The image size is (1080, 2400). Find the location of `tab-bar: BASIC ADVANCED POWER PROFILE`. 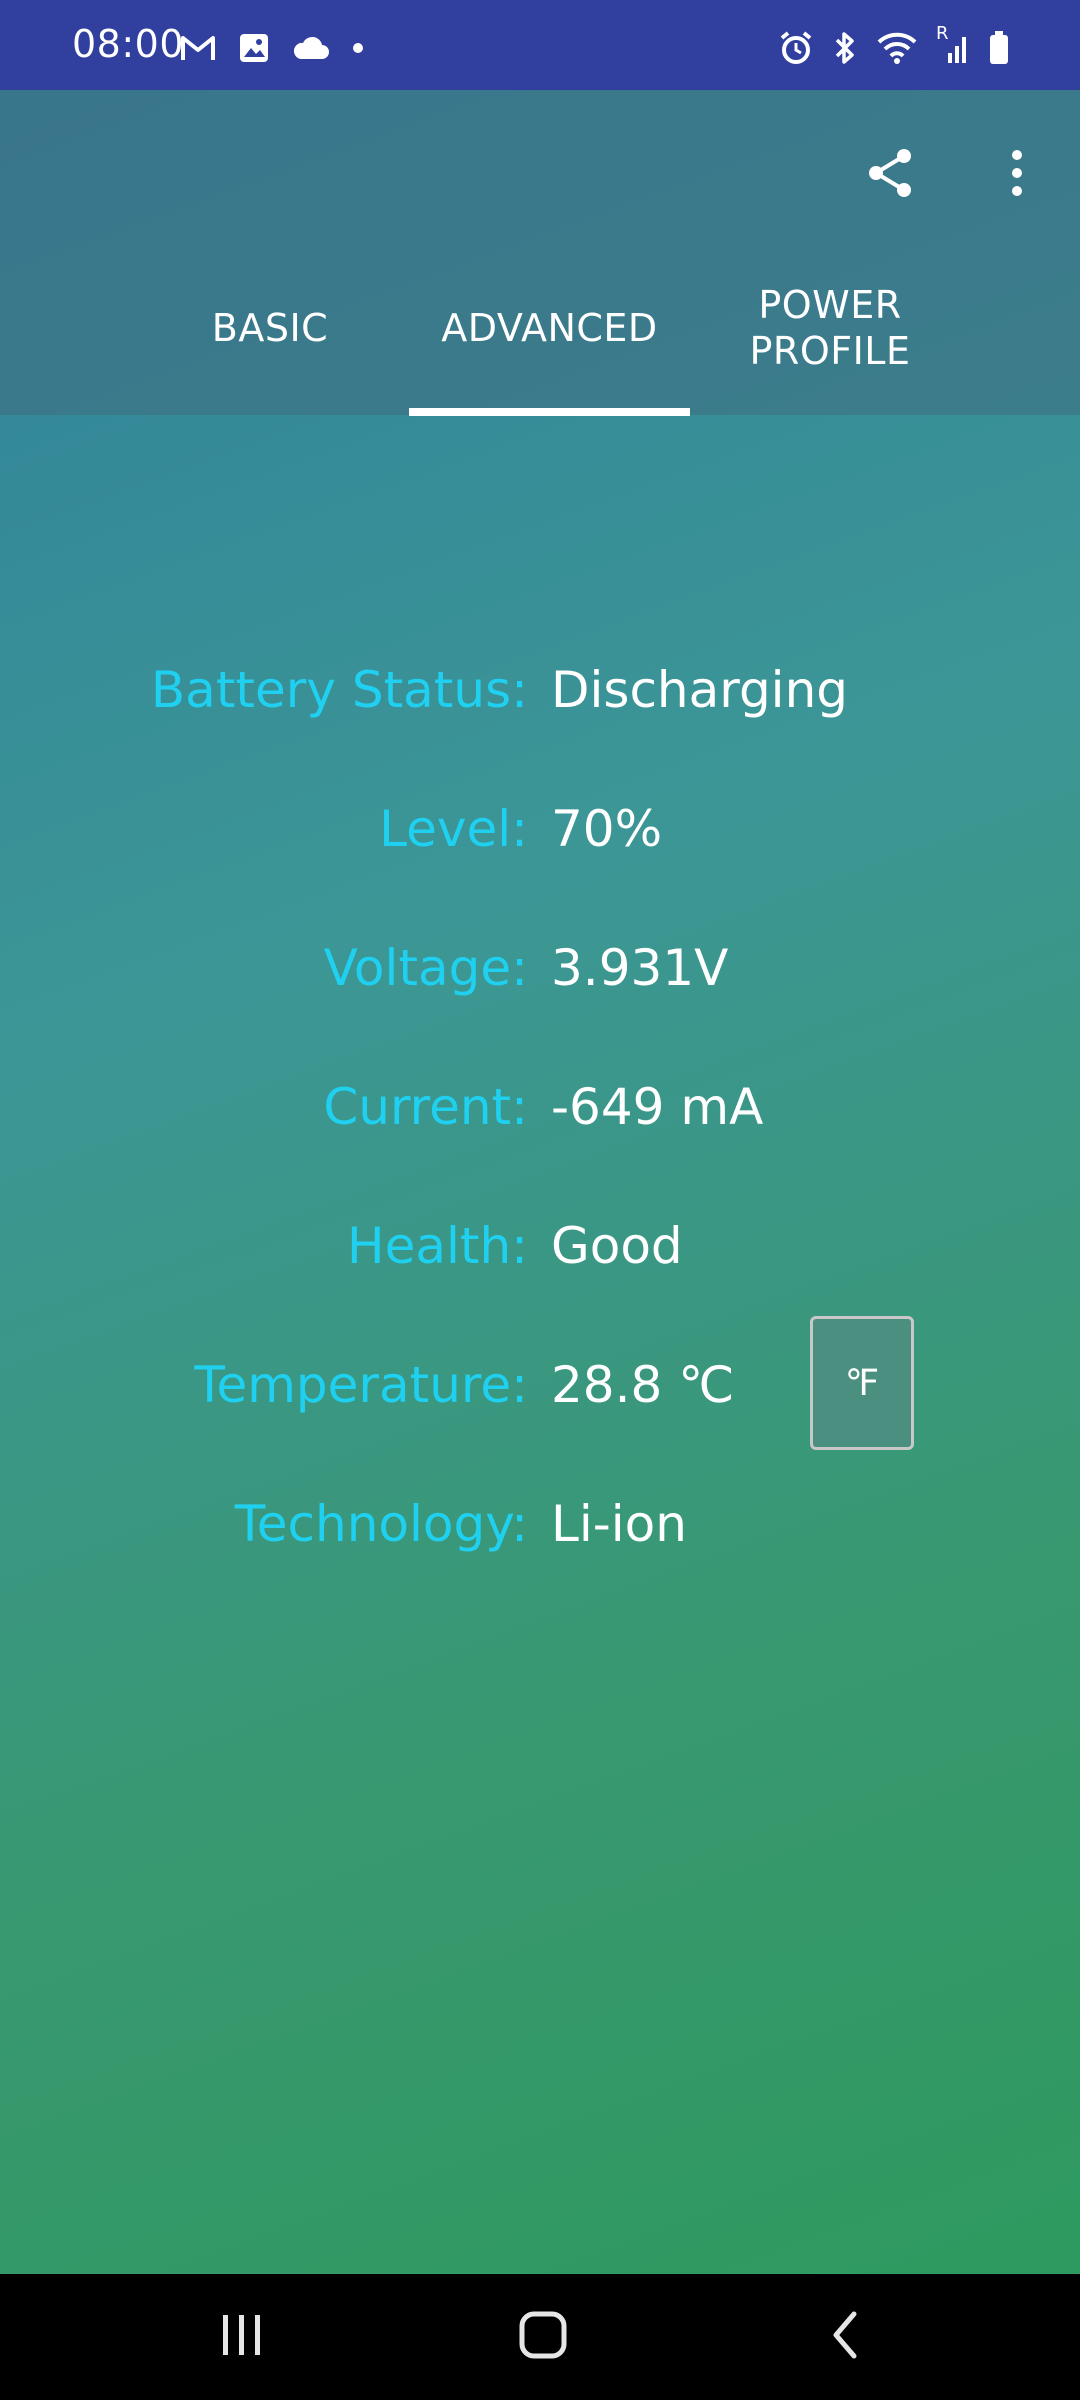

tab-bar: BASIC ADVANCED POWER PROFILE is located at coordinates (540, 327).